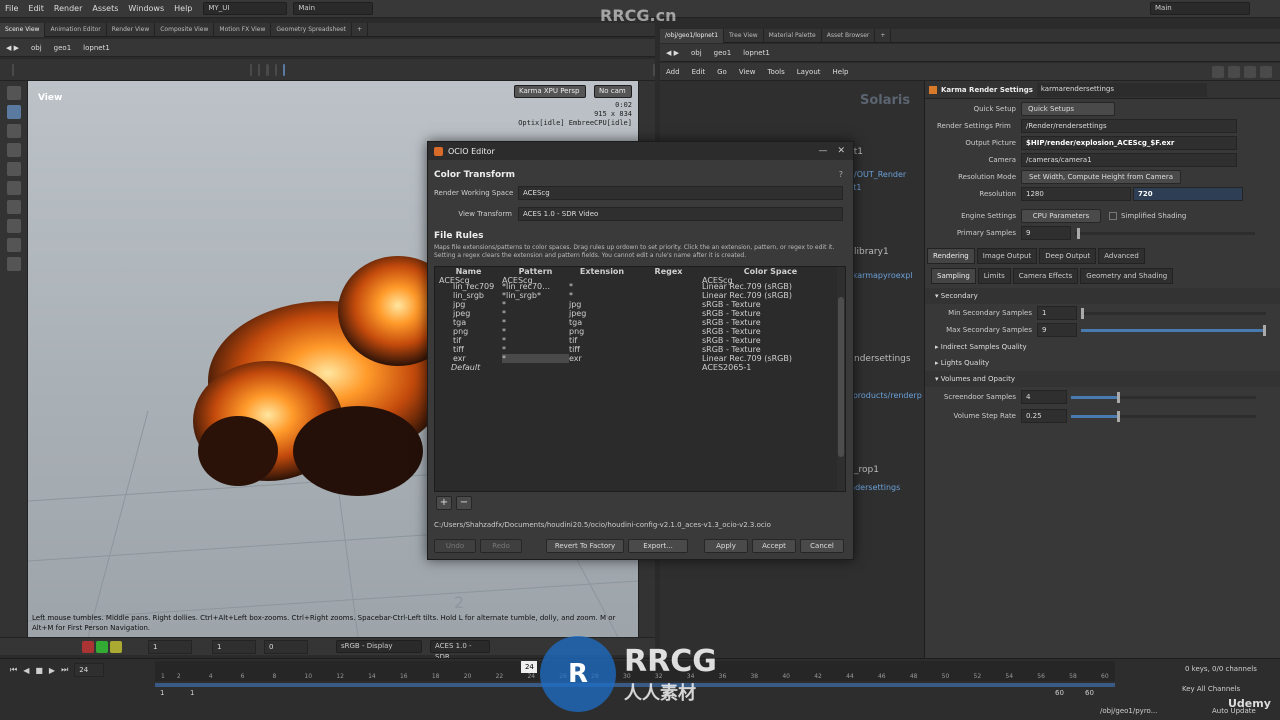 The height and width of the screenshot is (720, 1280). What do you see at coordinates (14, 226) in the screenshot?
I see `brush-icon` at bounding box center [14, 226].